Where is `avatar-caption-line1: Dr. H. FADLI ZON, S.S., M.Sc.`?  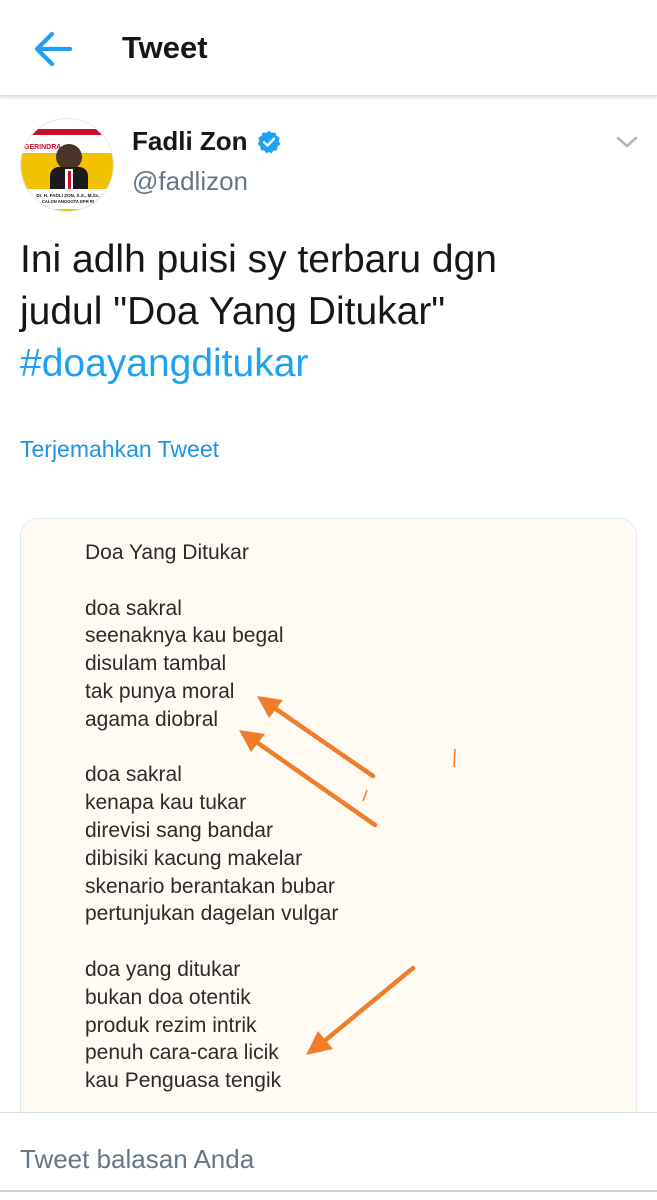
avatar-caption-line1: Dr. H. FADLI ZON, S.S., M.Sc. is located at coordinates (67, 195).